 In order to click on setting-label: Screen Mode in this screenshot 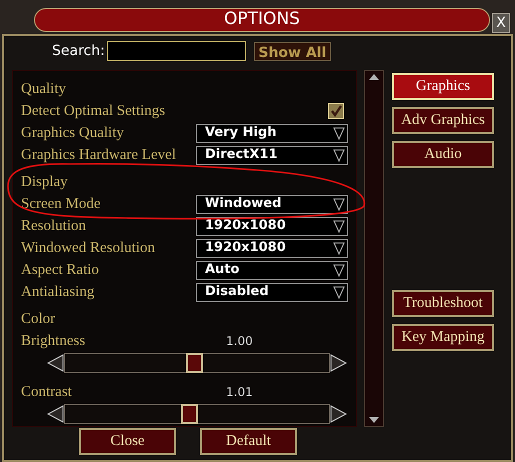, I will do `click(61, 204)`.